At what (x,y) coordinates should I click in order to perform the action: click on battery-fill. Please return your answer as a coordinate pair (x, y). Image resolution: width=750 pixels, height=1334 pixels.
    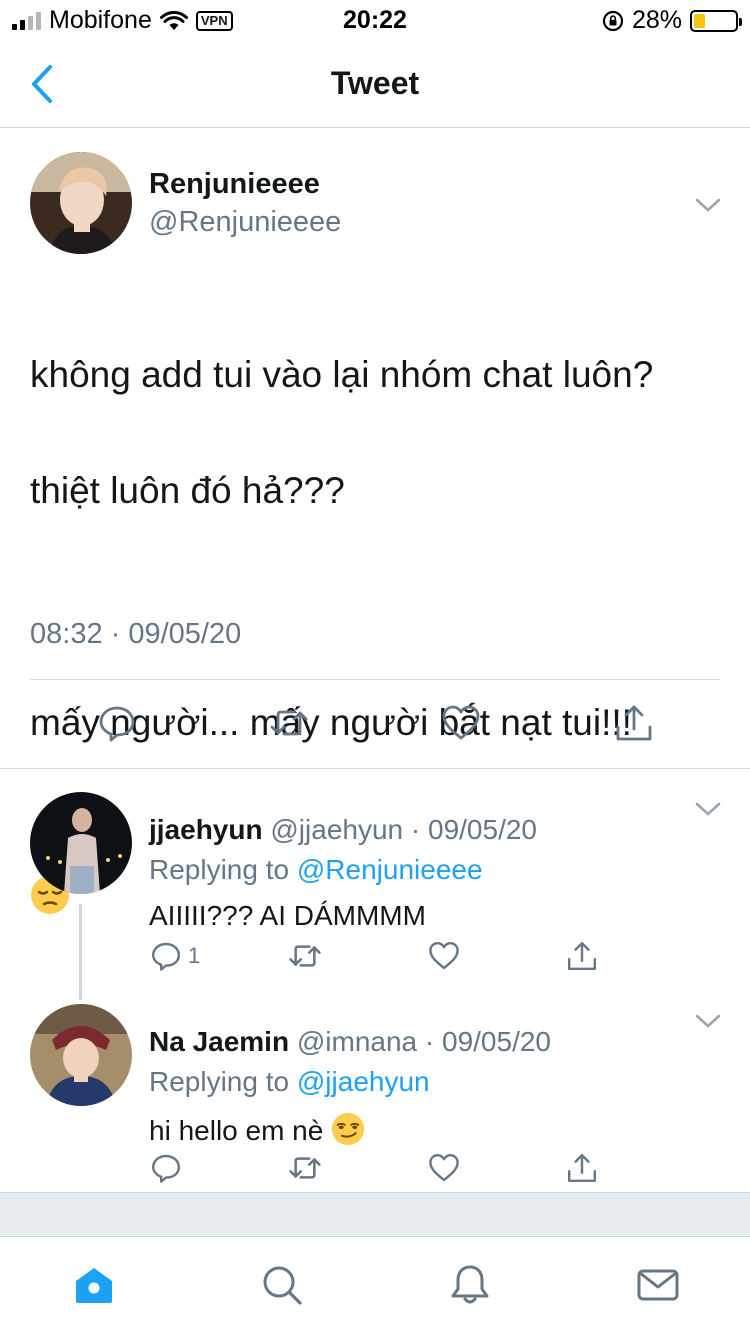
    Looking at the image, I should click on (700, 20).